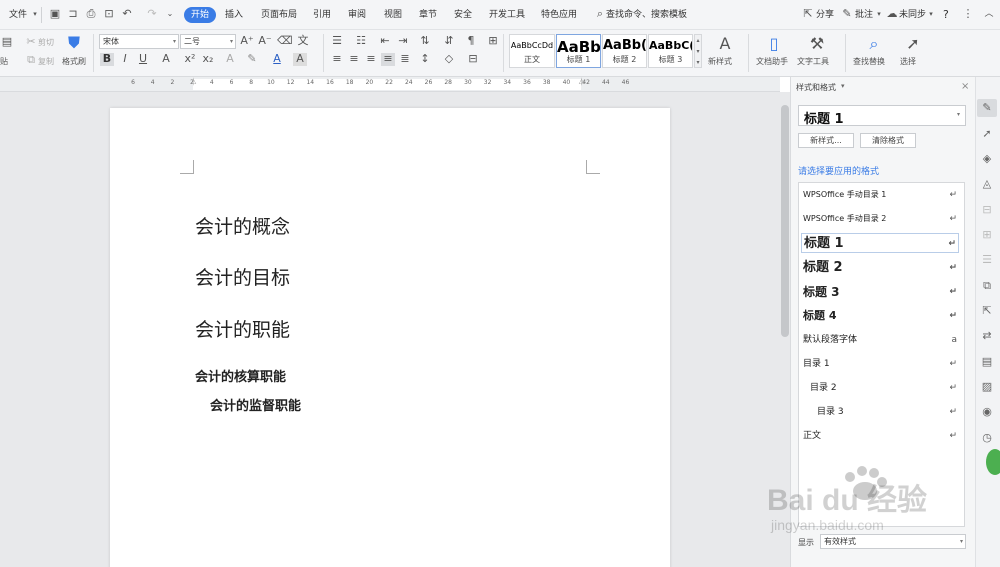 This screenshot has width=1000, height=567. What do you see at coordinates (388, 59) in the screenshot?
I see `justify-icon: ≡` at bounding box center [388, 59].